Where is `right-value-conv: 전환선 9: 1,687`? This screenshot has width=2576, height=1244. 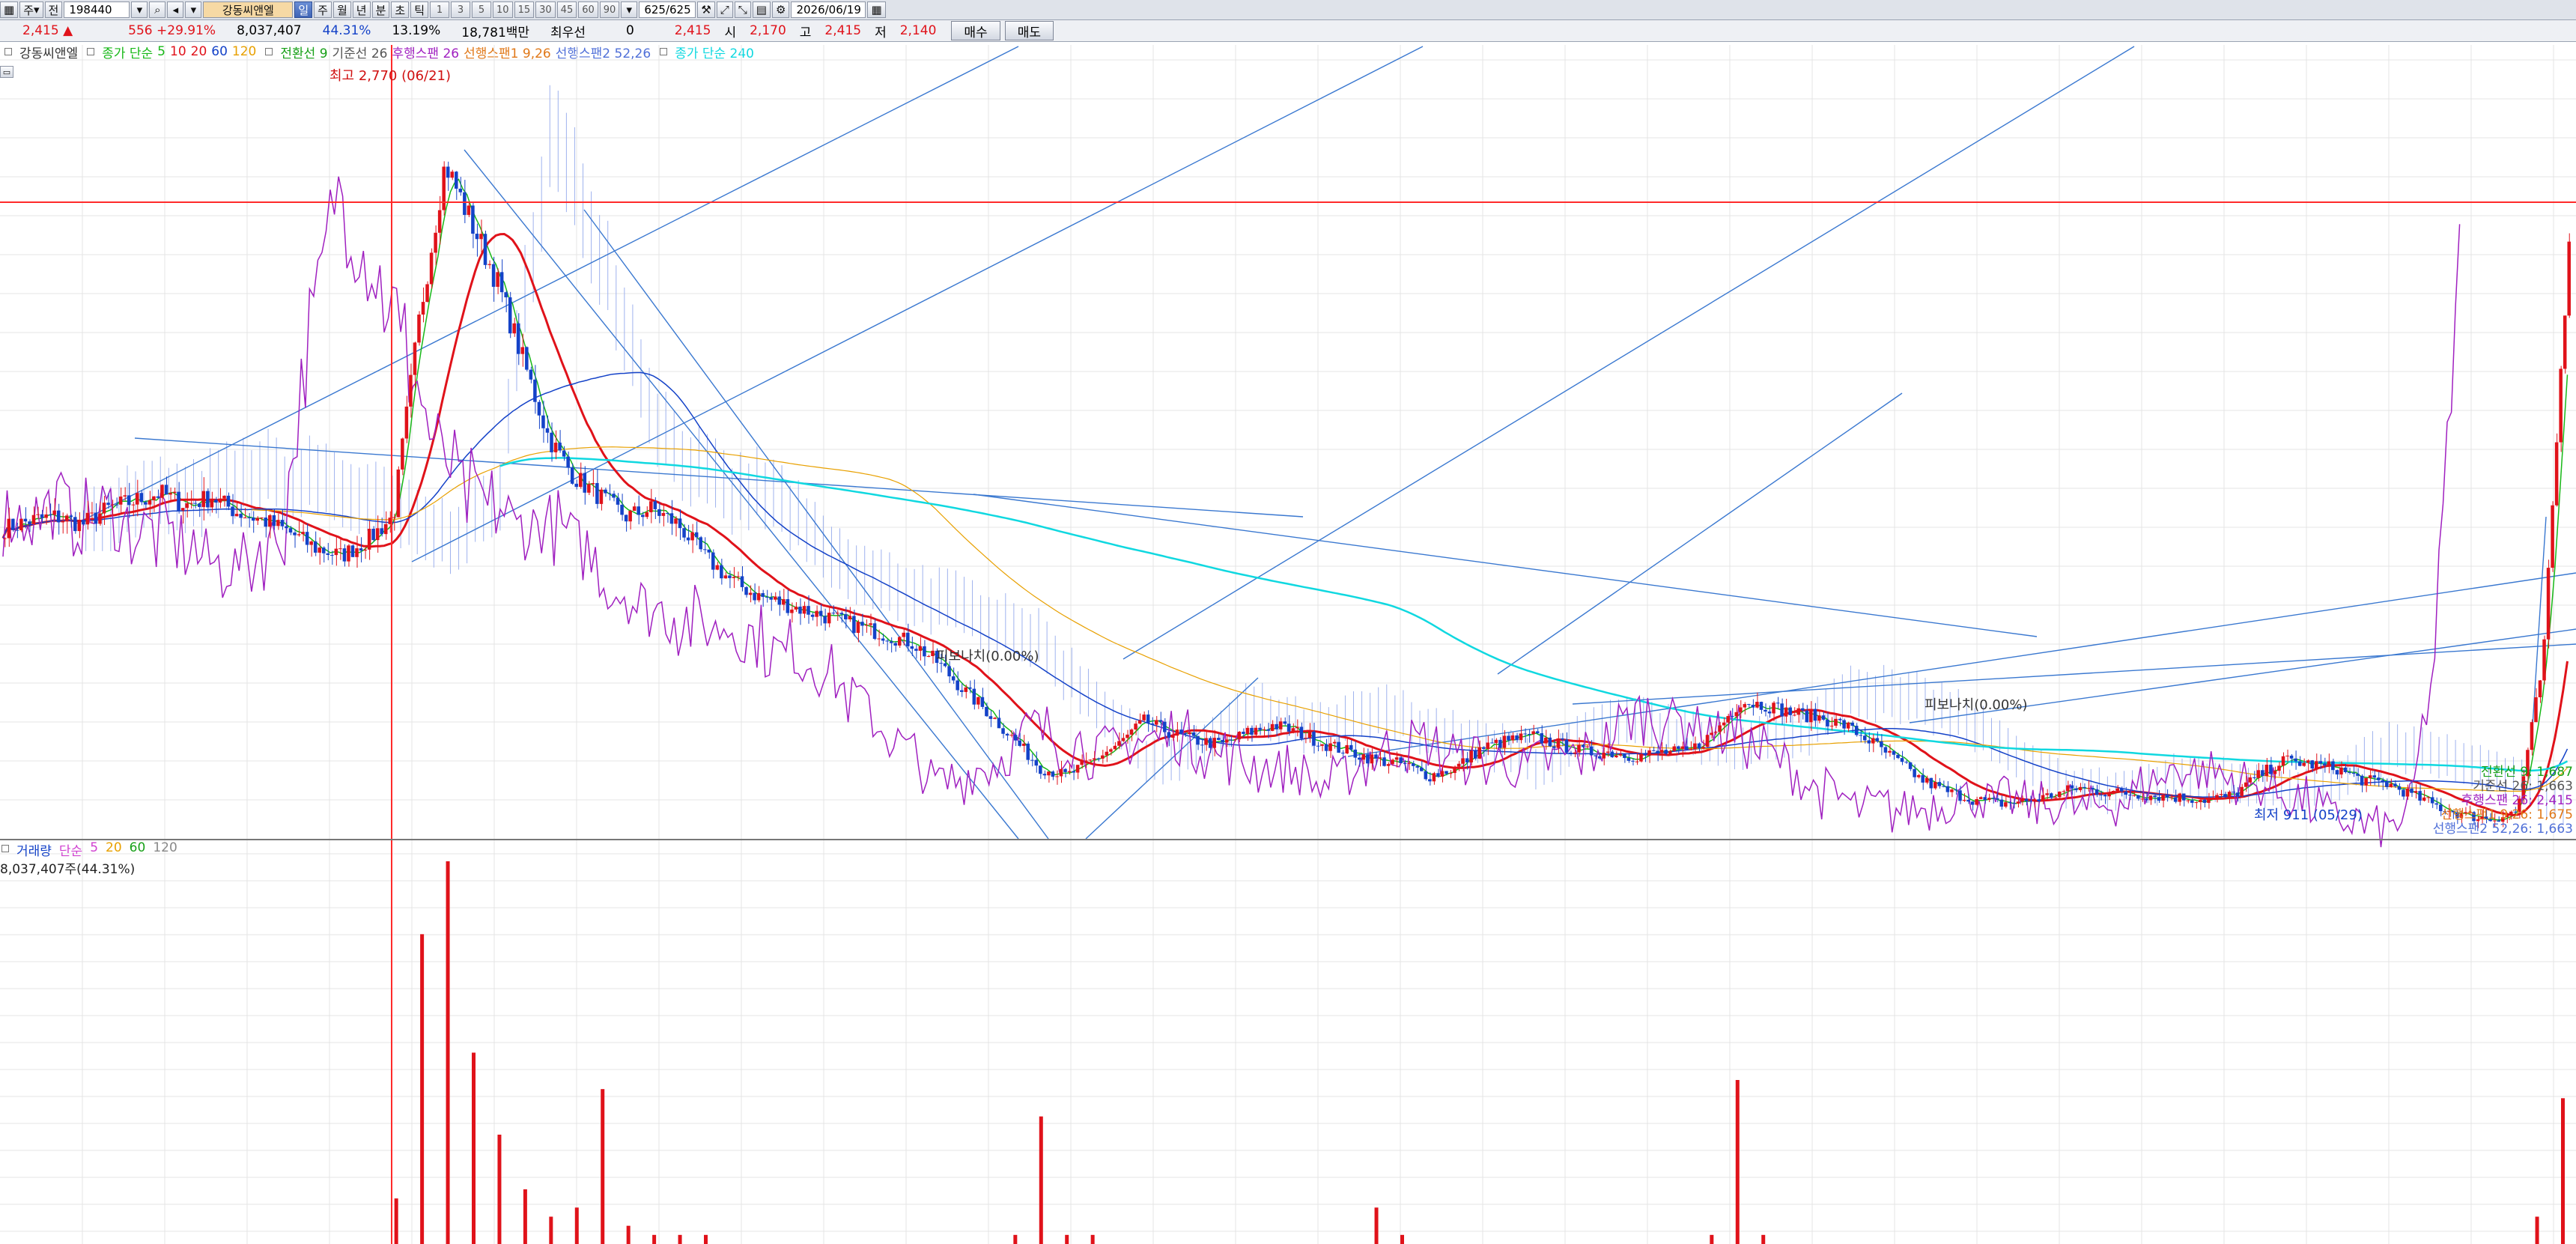 right-value-conv: 전환선 9: 1,687 is located at coordinates (2527, 772).